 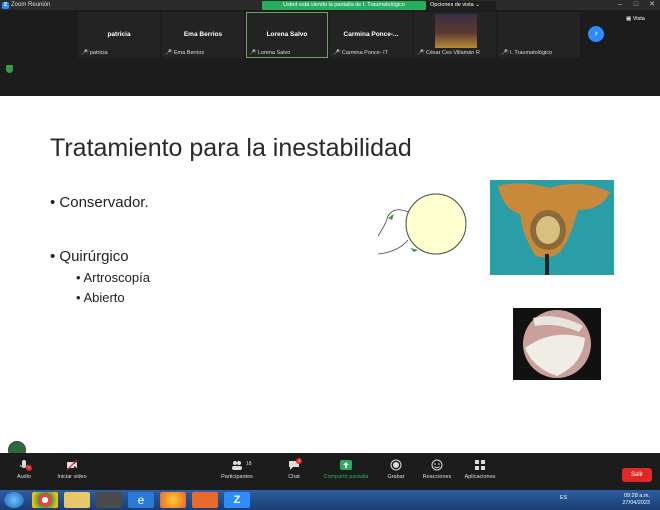 What do you see at coordinates (330, 500) in the screenshot?
I see `windows-taskbar: e Z ES 09:28 a.m. 27/04/2023` at bounding box center [330, 500].